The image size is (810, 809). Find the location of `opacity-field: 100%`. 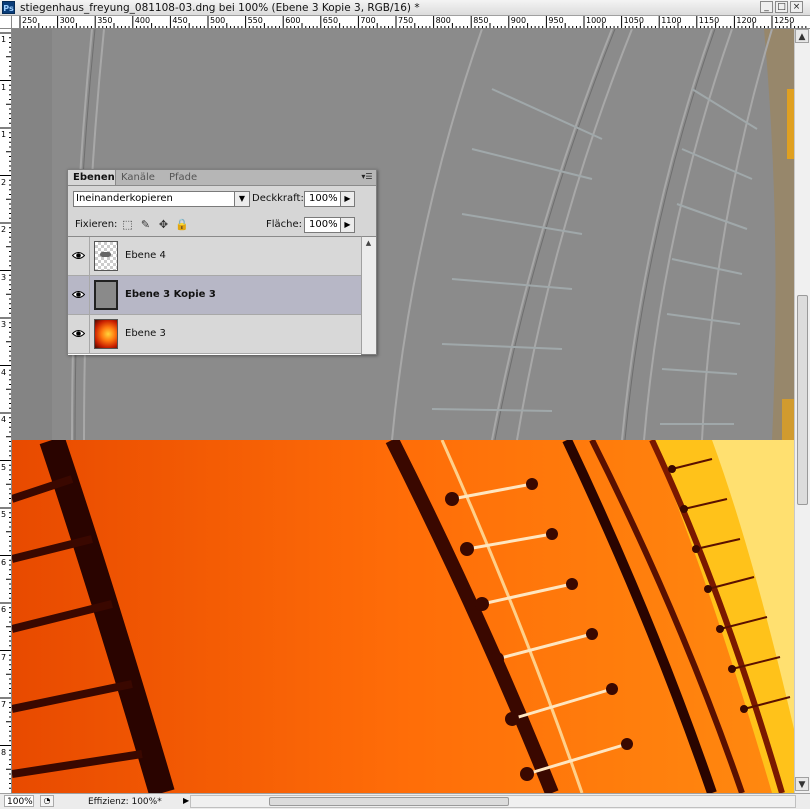

opacity-field: 100% is located at coordinates (323, 199).